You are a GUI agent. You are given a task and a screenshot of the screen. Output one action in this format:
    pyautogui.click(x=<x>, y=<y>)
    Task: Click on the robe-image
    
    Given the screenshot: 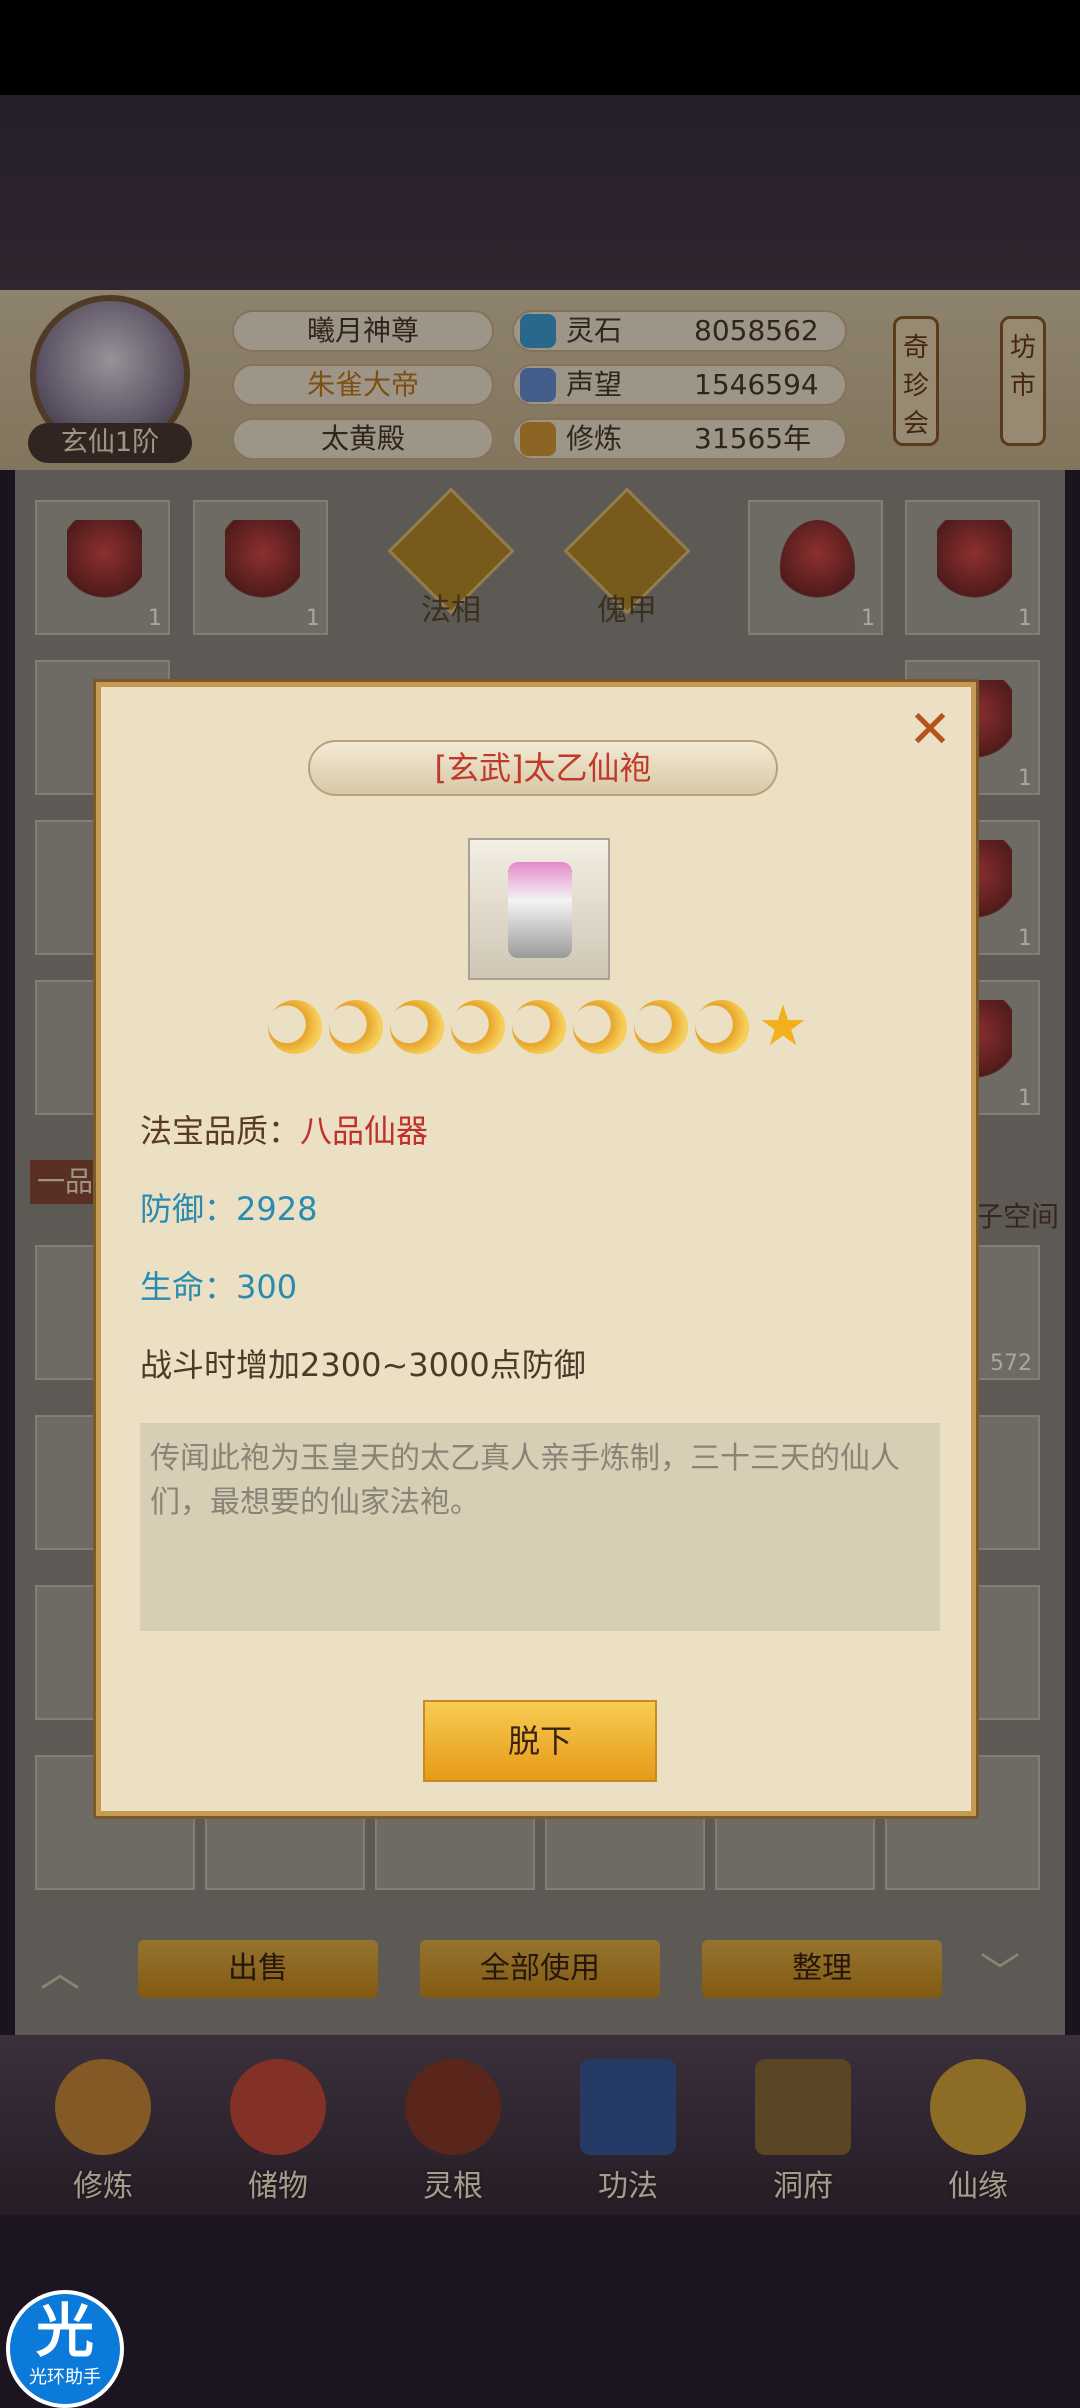 What is the action you would take?
    pyautogui.click(x=540, y=910)
    